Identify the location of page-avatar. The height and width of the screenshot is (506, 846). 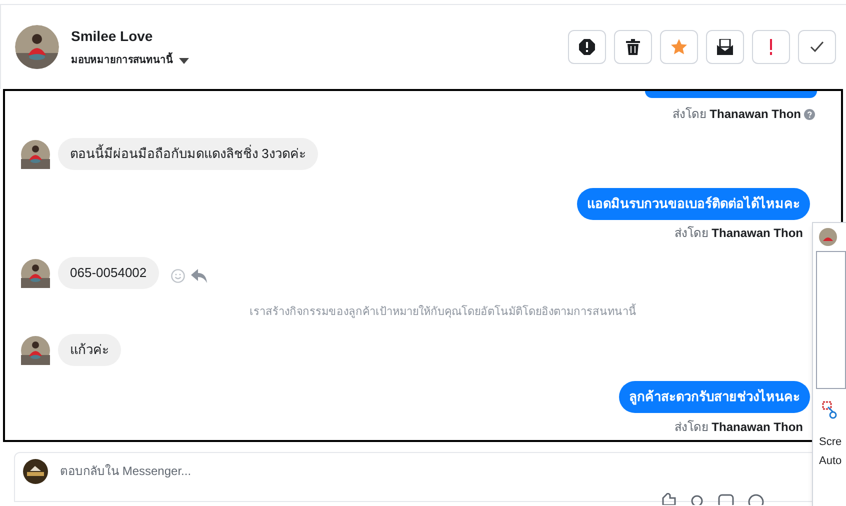
(35, 471).